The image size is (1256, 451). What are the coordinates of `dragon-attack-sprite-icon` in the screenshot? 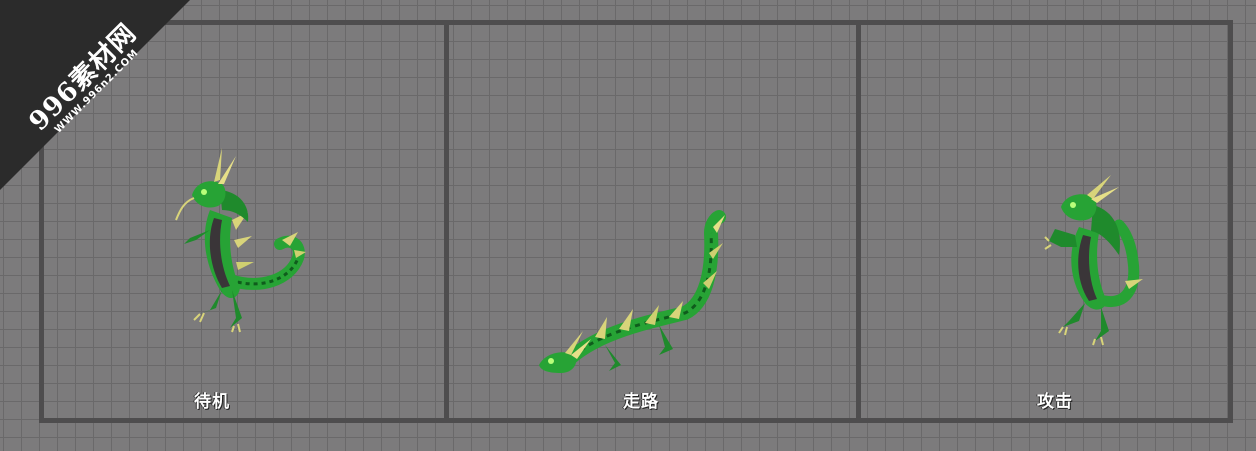 It's located at (1093, 260).